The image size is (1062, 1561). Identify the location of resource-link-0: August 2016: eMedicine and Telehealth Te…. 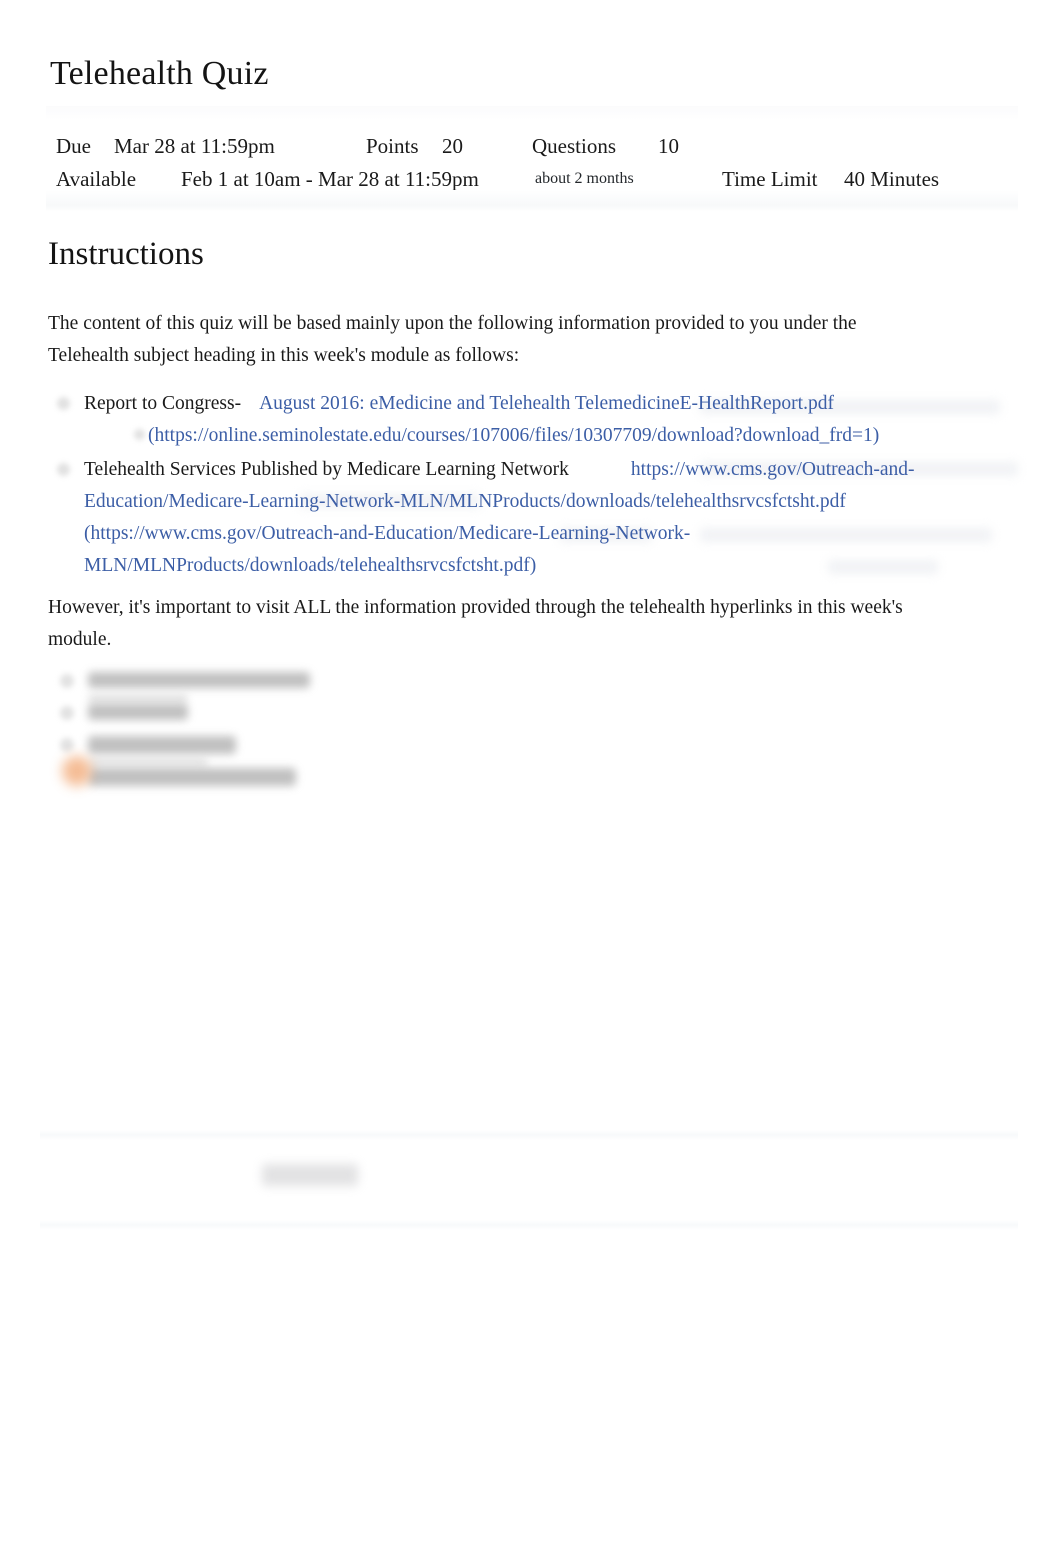
(546, 403).